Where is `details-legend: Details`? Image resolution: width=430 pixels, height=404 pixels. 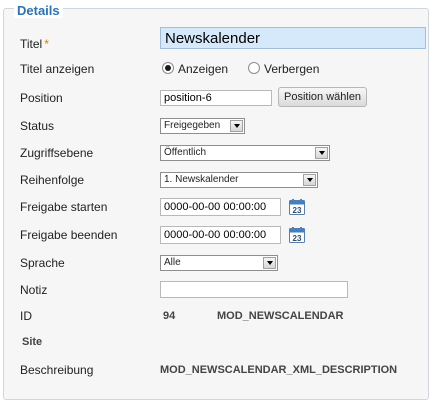
details-legend: Details is located at coordinates (38, 10).